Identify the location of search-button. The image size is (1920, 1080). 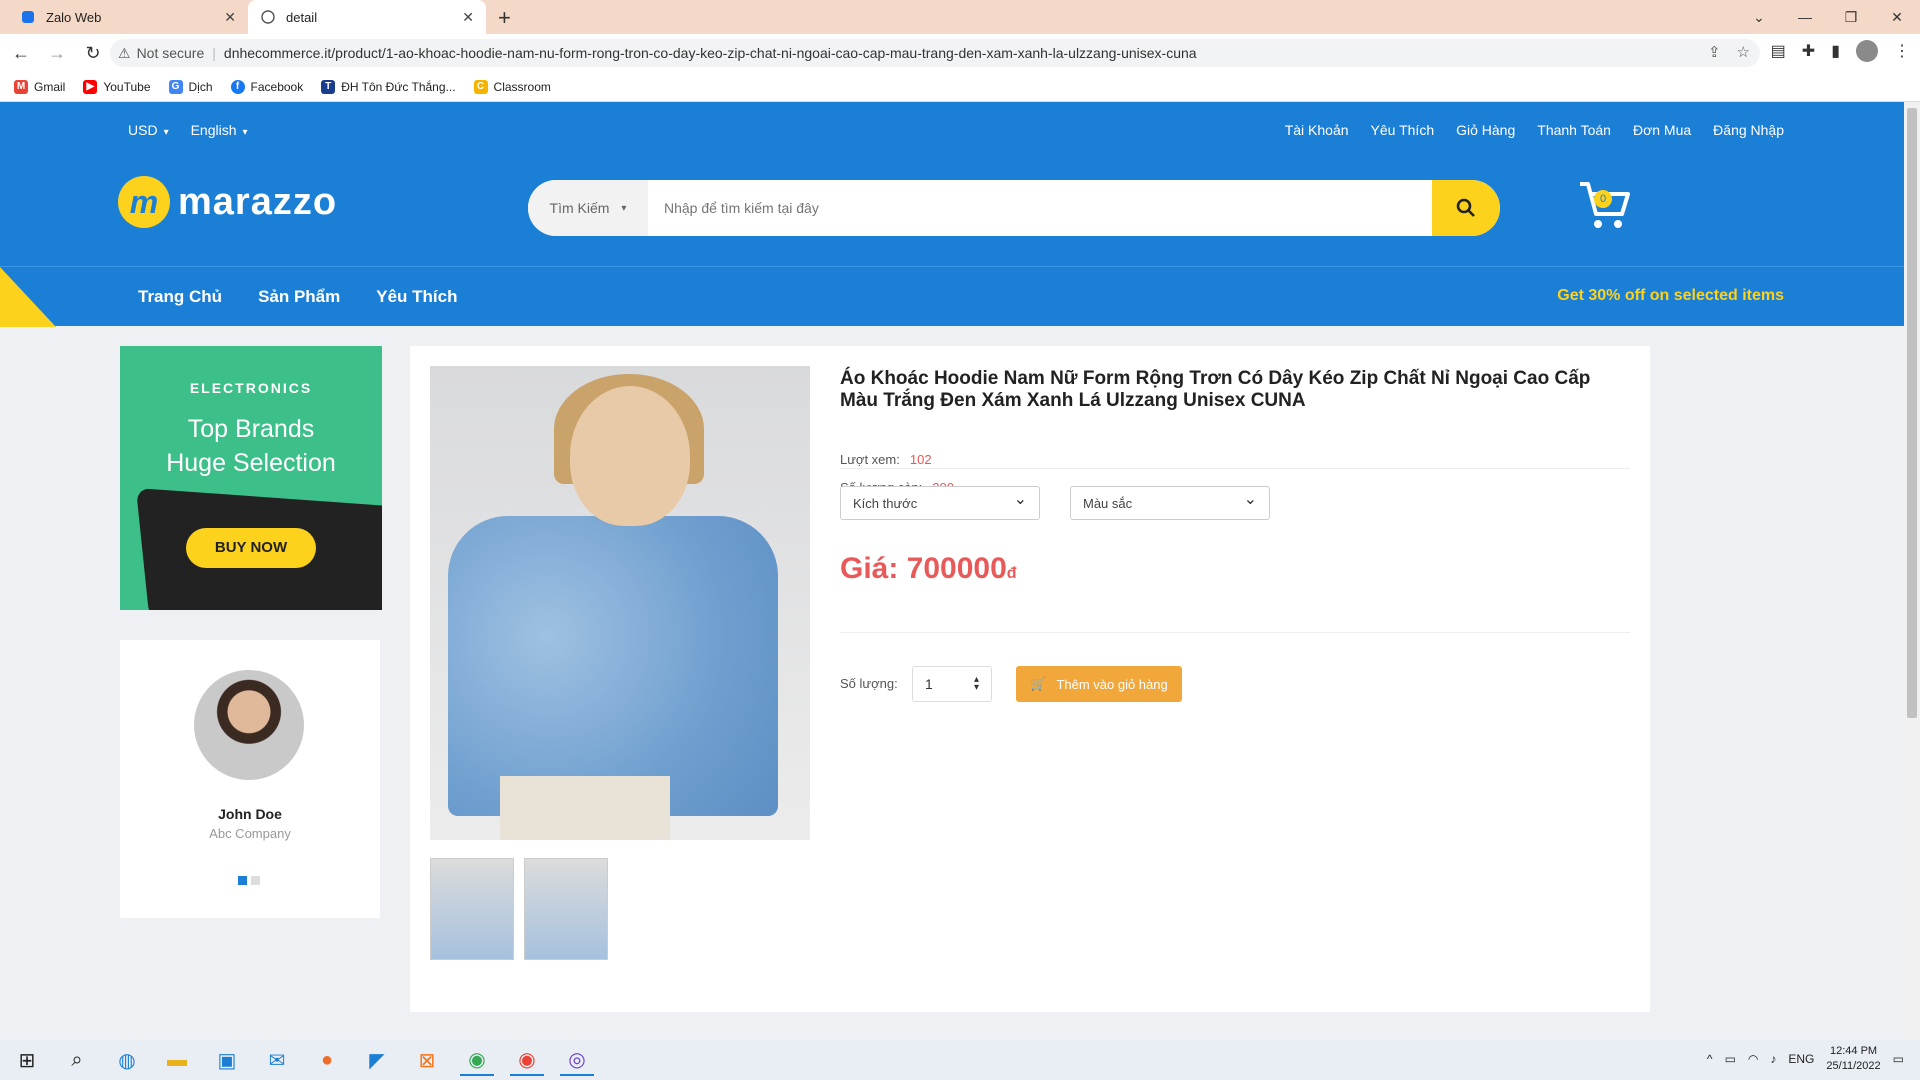
(1466, 208).